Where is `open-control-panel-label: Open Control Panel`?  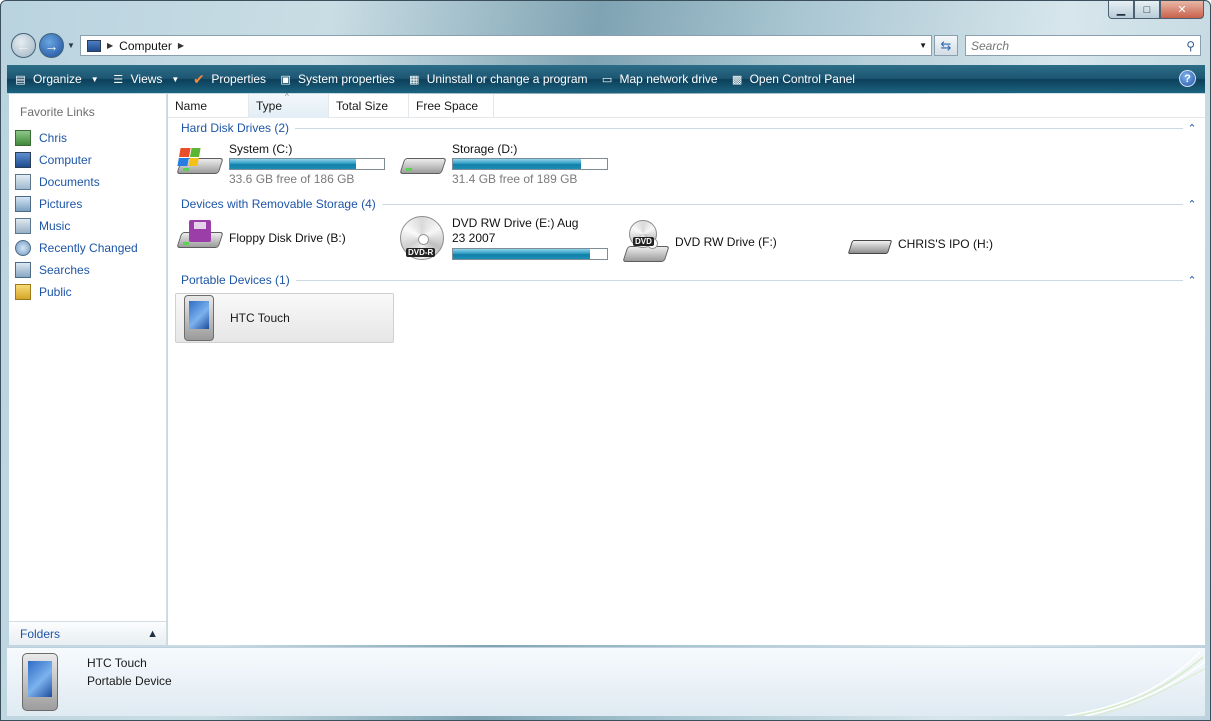
open-control-panel-label: Open Control Panel is located at coordinates (802, 79).